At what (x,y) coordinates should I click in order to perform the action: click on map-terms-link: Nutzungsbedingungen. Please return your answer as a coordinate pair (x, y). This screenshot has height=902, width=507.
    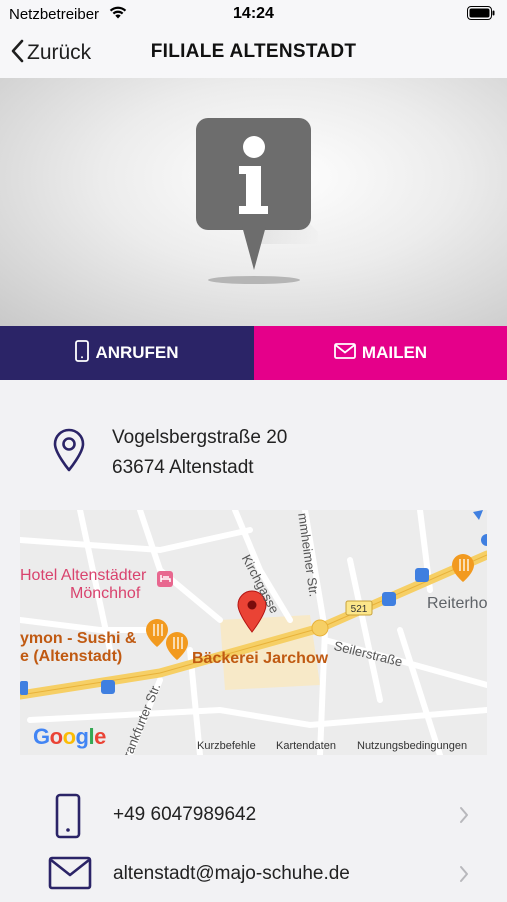
    Looking at the image, I should click on (412, 746).